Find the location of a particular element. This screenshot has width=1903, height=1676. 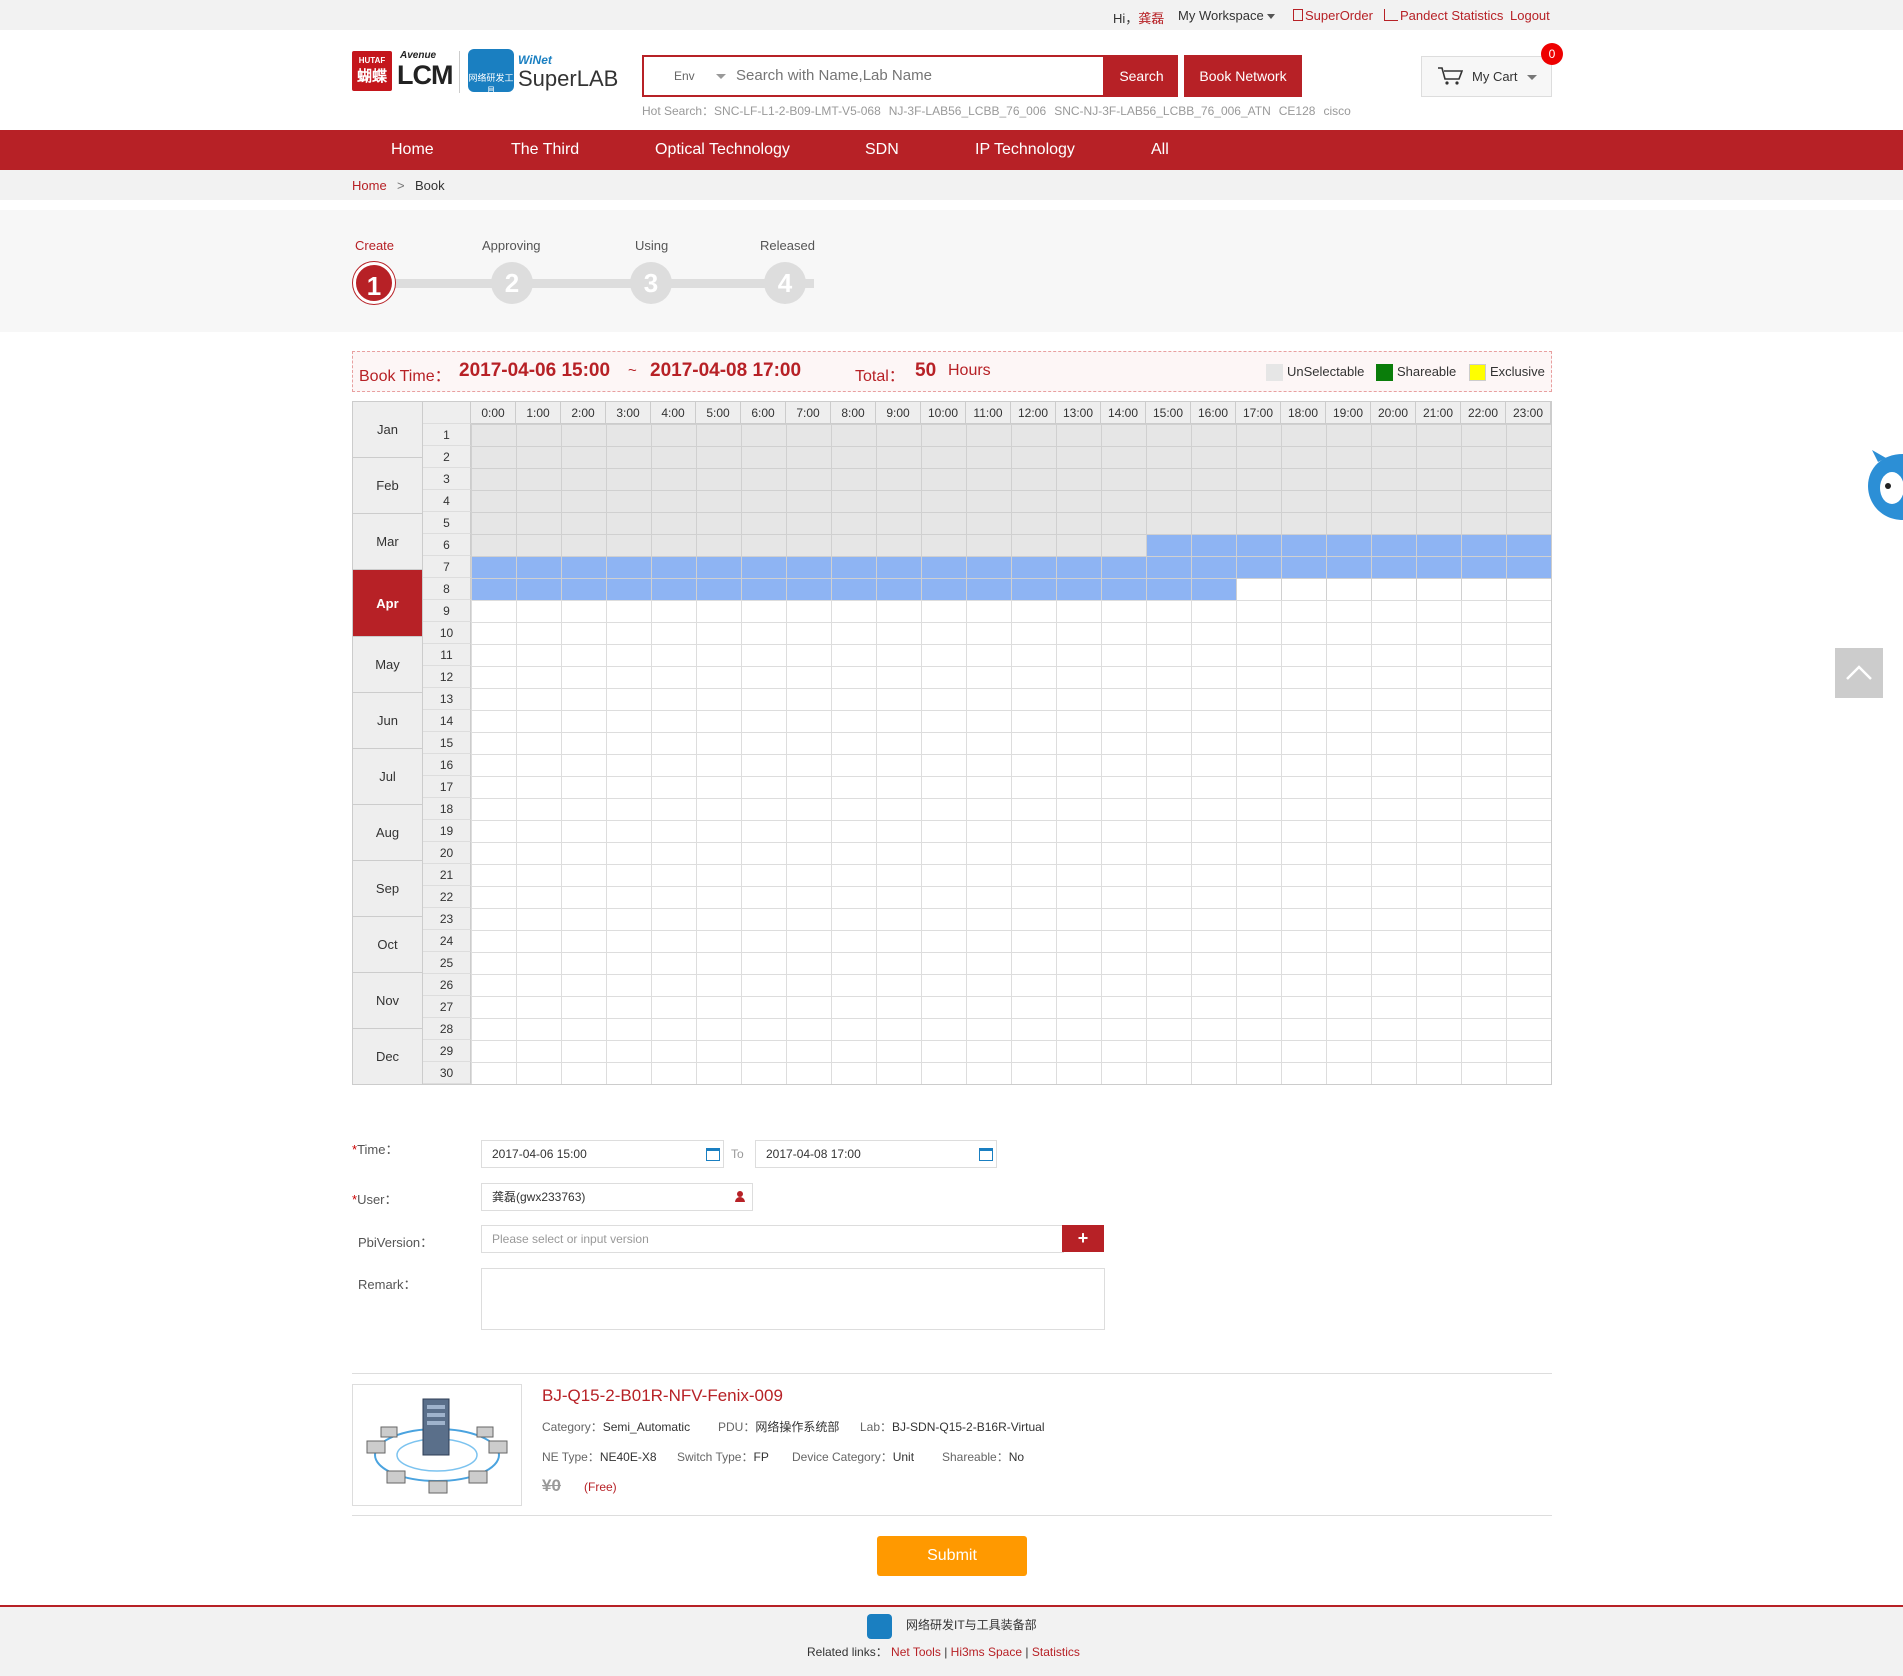

nav-ip-technology: IP Technology is located at coordinates (1025, 150).